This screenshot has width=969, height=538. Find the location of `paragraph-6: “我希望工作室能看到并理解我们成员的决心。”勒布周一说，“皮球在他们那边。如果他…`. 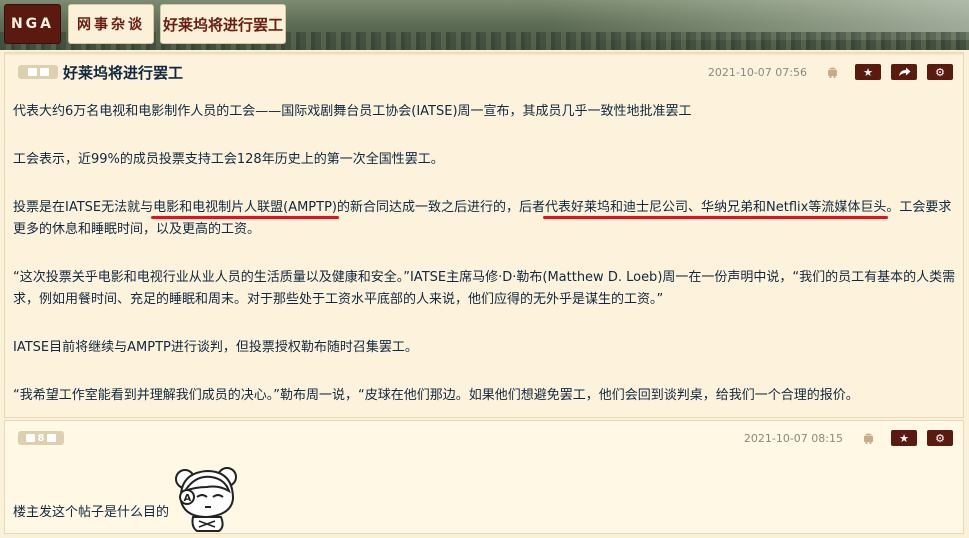

paragraph-6: “我希望工作室能看到并理解我们成员的决心。”勒布周一说，“皮球在他们那边。如果他… is located at coordinates (436, 395).